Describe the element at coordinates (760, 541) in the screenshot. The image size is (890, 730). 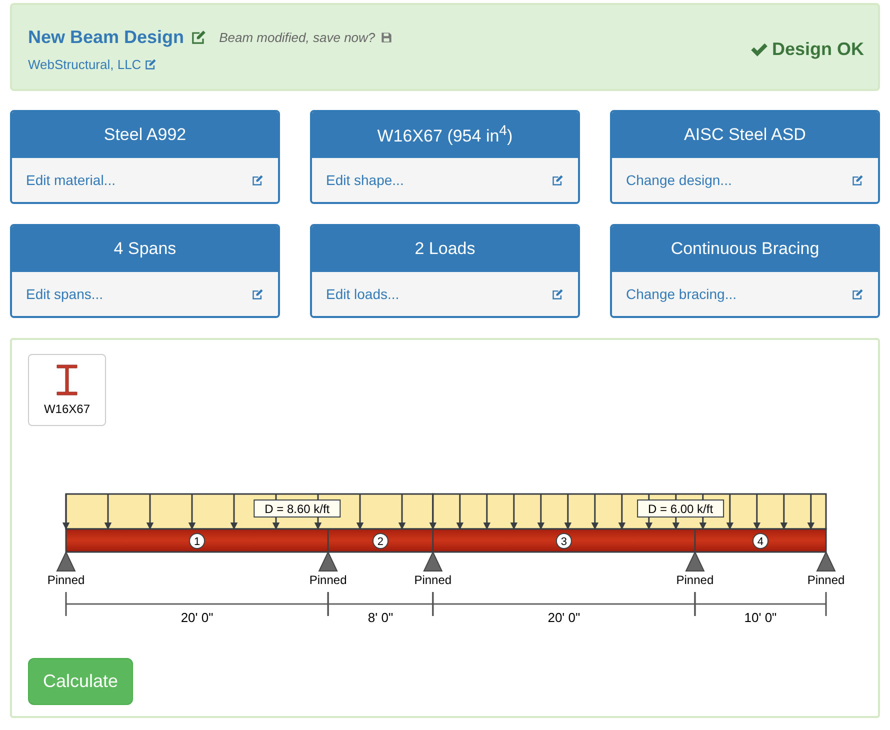
I see `span-number: 4` at that location.